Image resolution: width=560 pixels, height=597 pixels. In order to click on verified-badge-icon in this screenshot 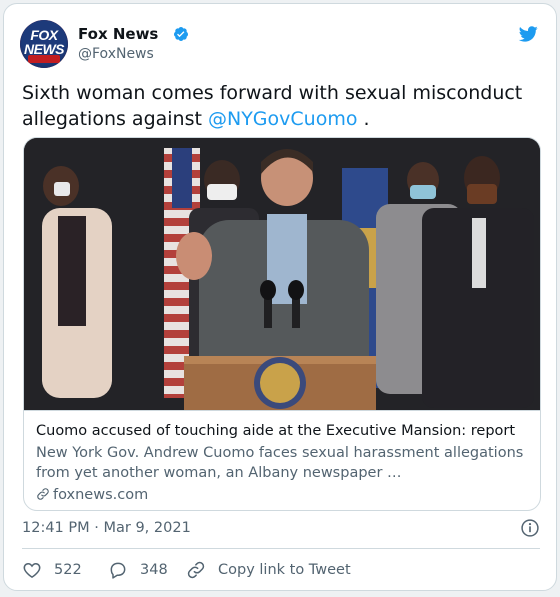, I will do `click(180, 34)`.